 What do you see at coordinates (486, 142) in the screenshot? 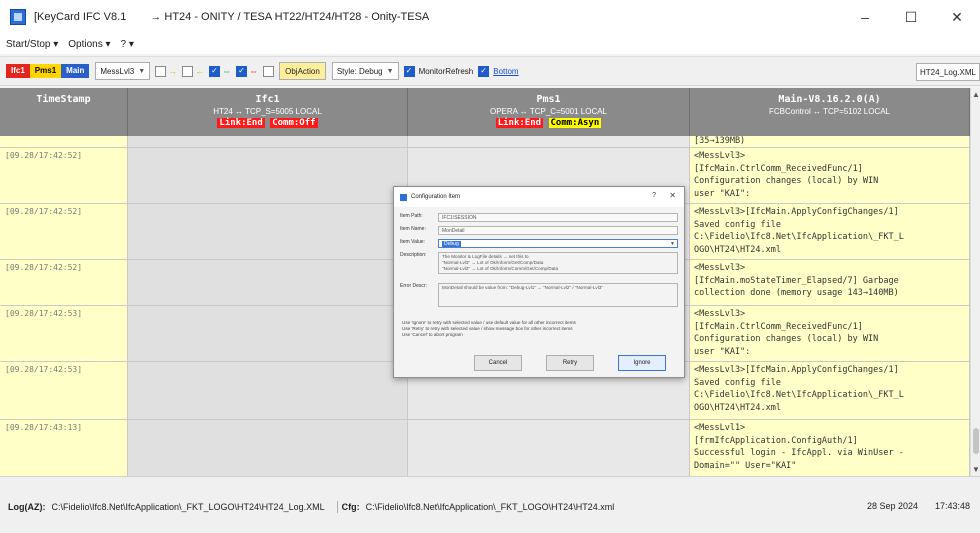
I see `table-row: [35→139MB)` at bounding box center [486, 142].